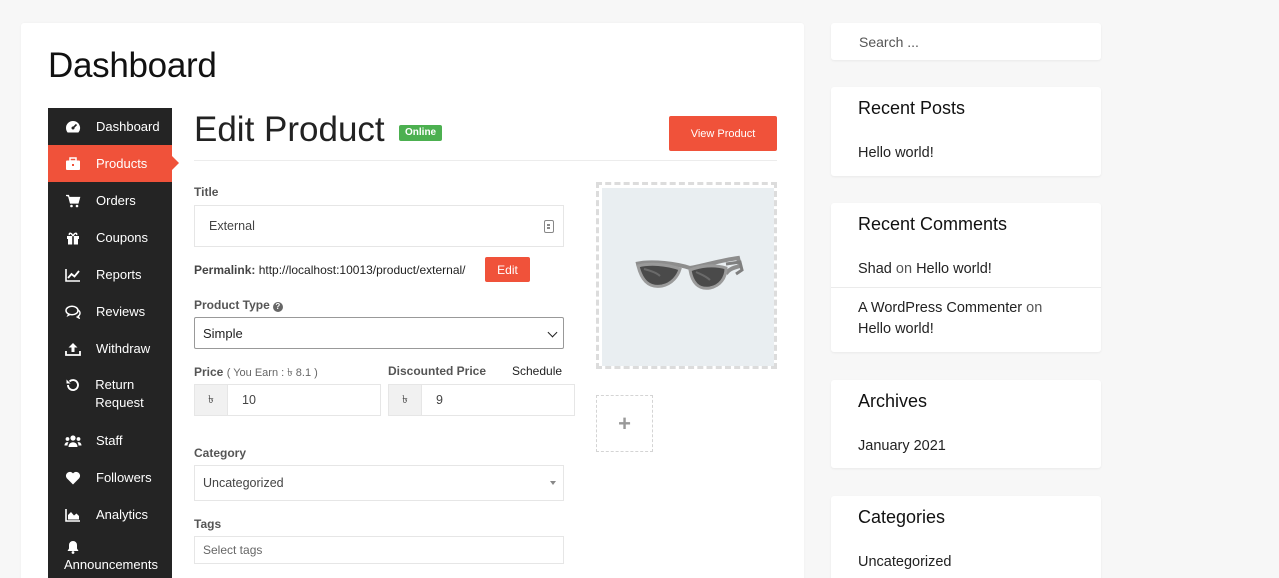  I want to click on permalink-edit-button: Edit, so click(507, 269).